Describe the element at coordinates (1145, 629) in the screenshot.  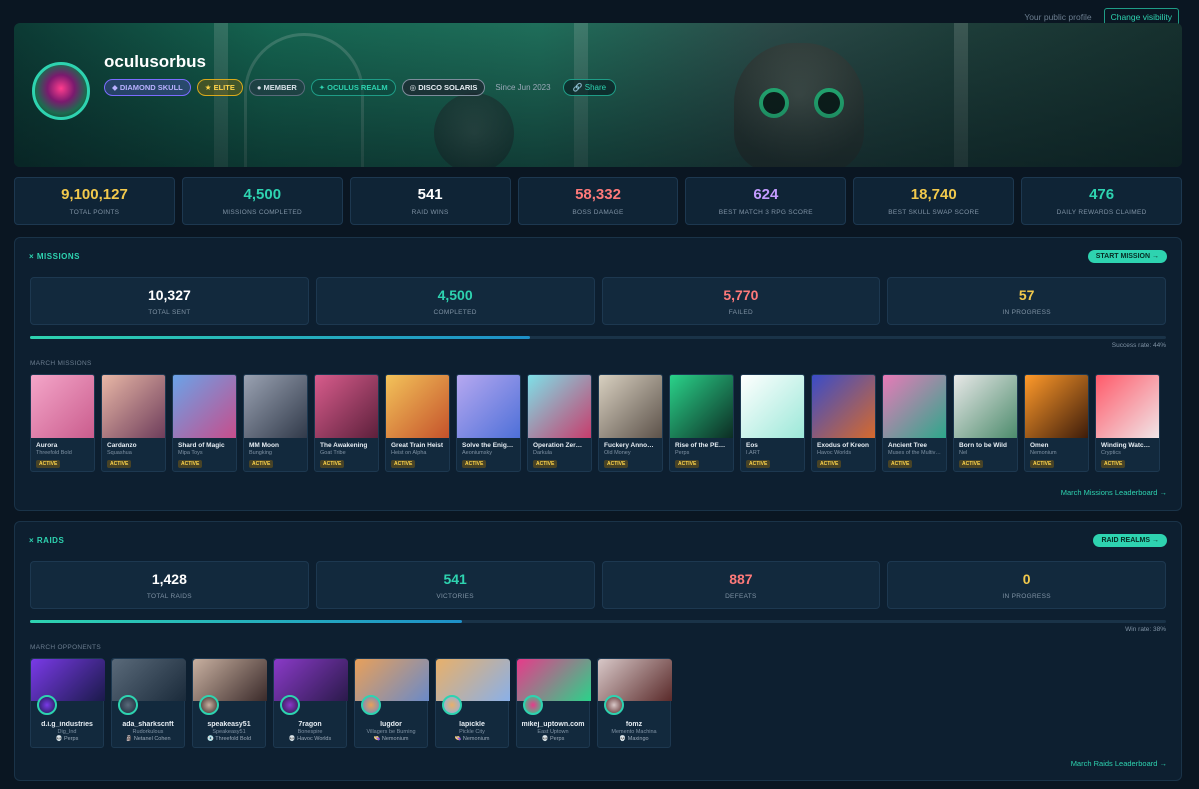
I see `raids-win-rate: Win rate: 38%` at that location.